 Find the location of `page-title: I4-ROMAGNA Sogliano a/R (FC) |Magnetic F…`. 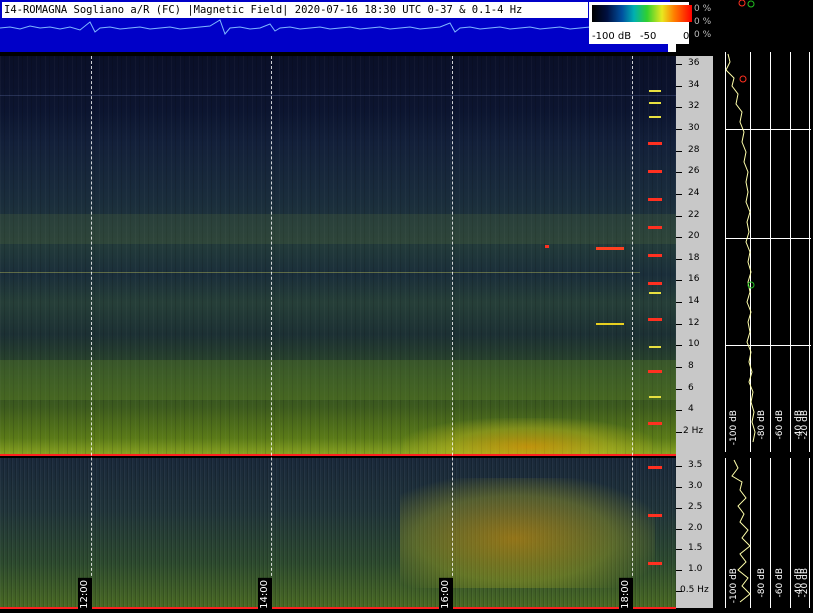

page-title: I4-ROMAGNA Sogliano a/R (FC) |Magnetic F… is located at coordinates (295, 10).